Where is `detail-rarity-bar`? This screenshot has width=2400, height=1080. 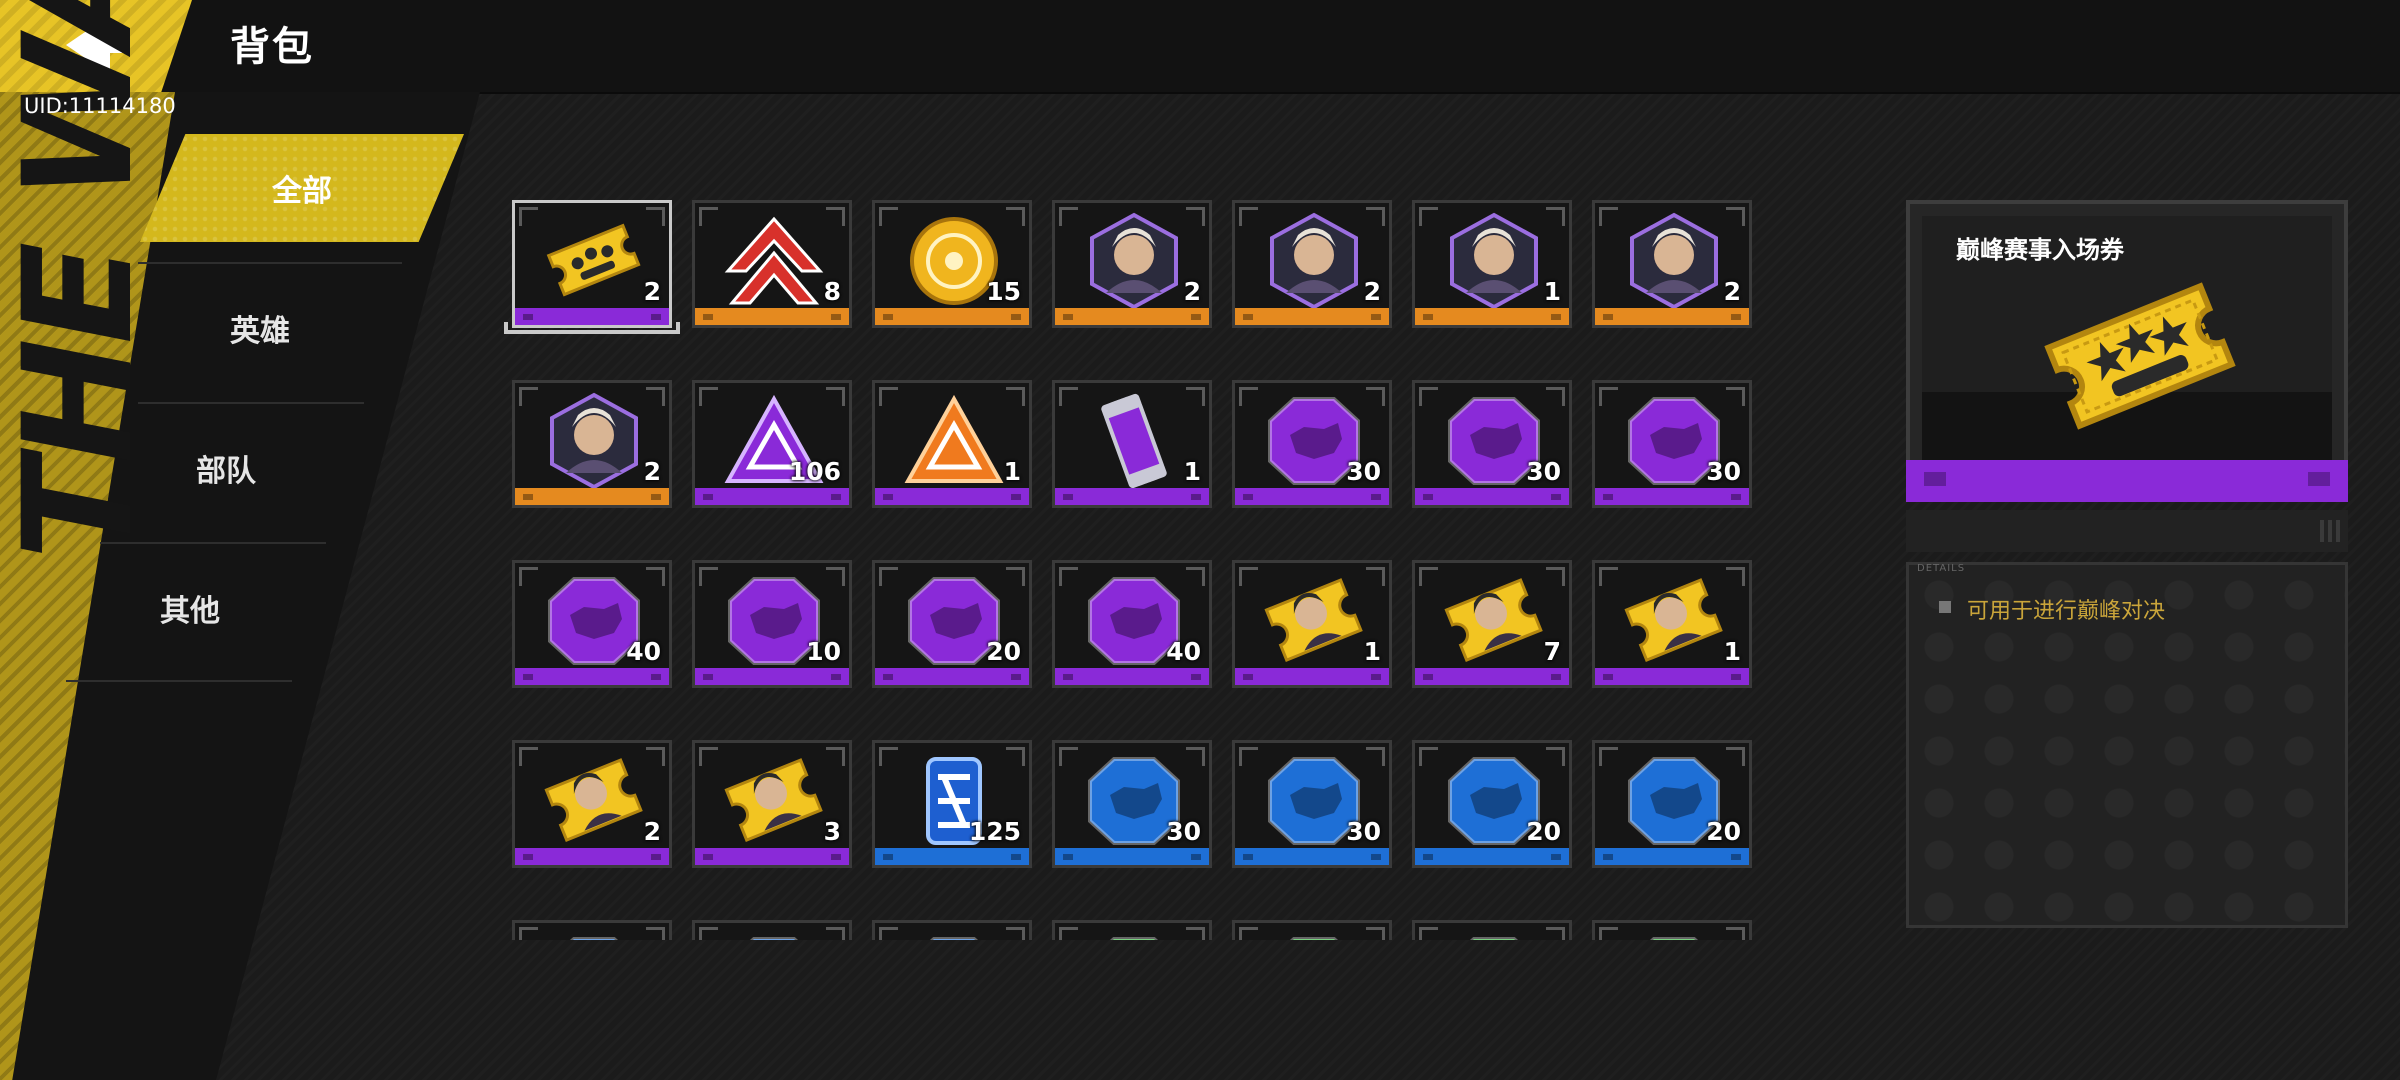
detail-rarity-bar is located at coordinates (2127, 481).